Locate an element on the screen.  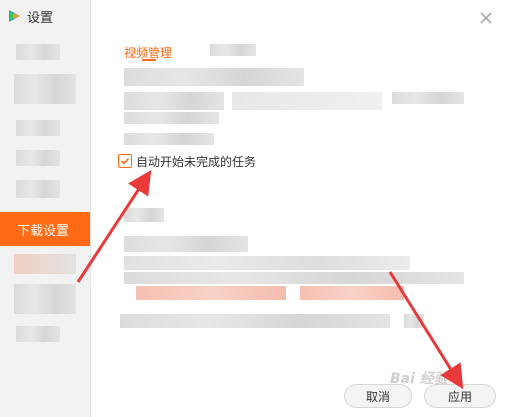
cancel-button: 取消 is located at coordinates (378, 396).